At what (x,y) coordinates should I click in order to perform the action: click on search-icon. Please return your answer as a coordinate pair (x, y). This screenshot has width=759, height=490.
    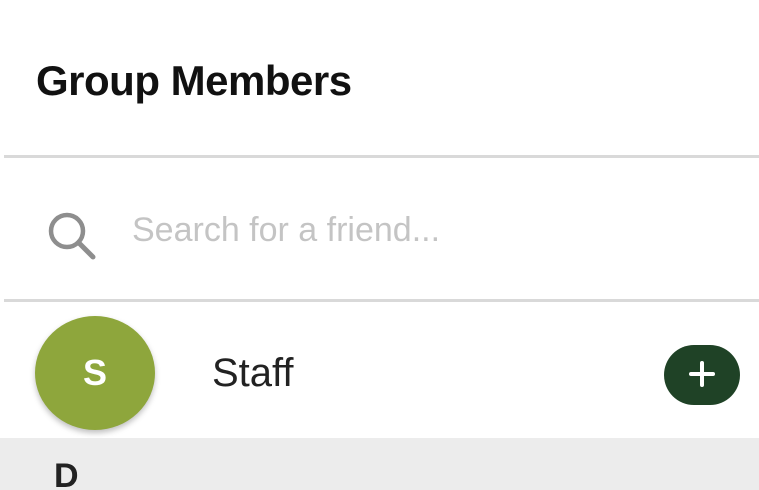
    Looking at the image, I should click on (72, 236).